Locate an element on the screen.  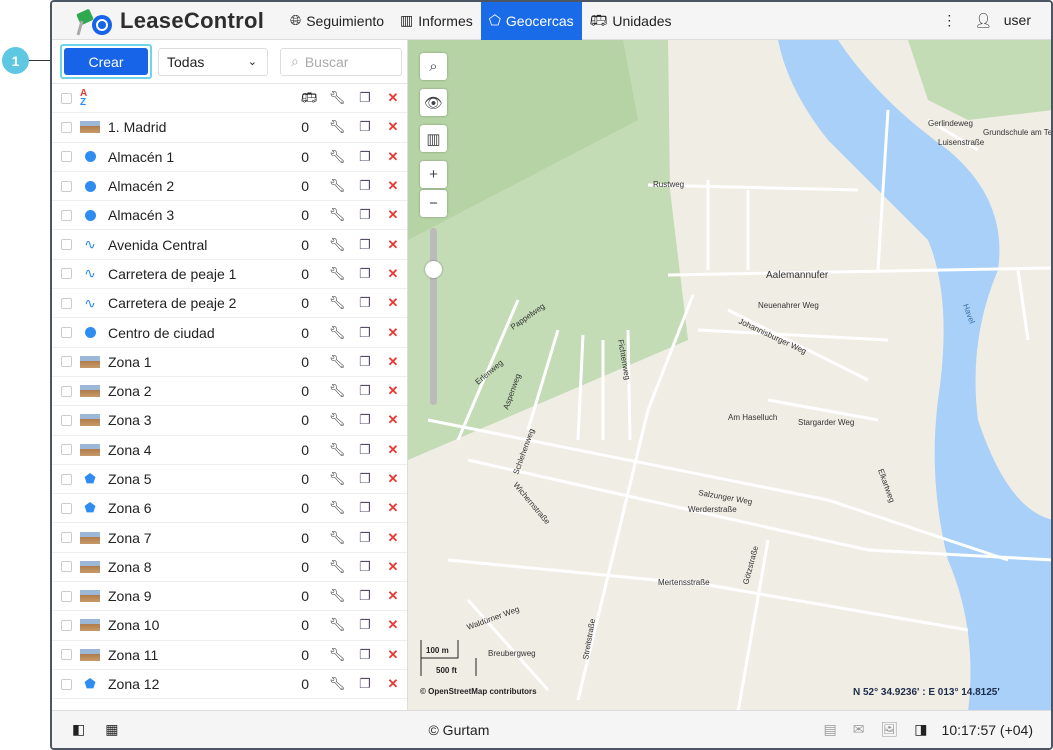
list-item: Centro de ciudad 0 🔧︎ ❐ ✕ is located at coordinates (229, 333).